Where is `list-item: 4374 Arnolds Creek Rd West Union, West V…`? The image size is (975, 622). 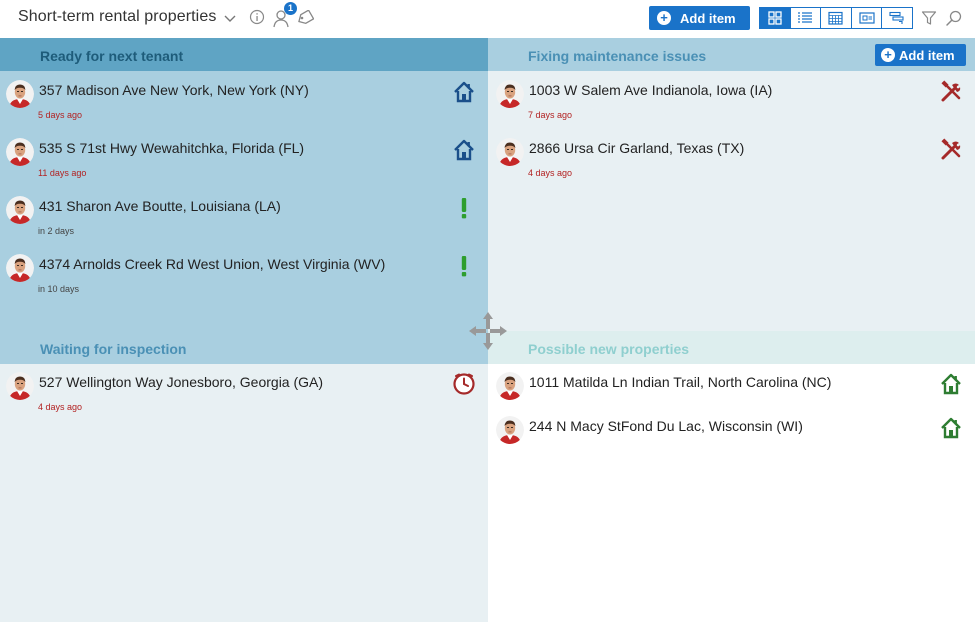 list-item: 4374 Arnolds Creek Rd West Union, West V… is located at coordinates (244, 277).